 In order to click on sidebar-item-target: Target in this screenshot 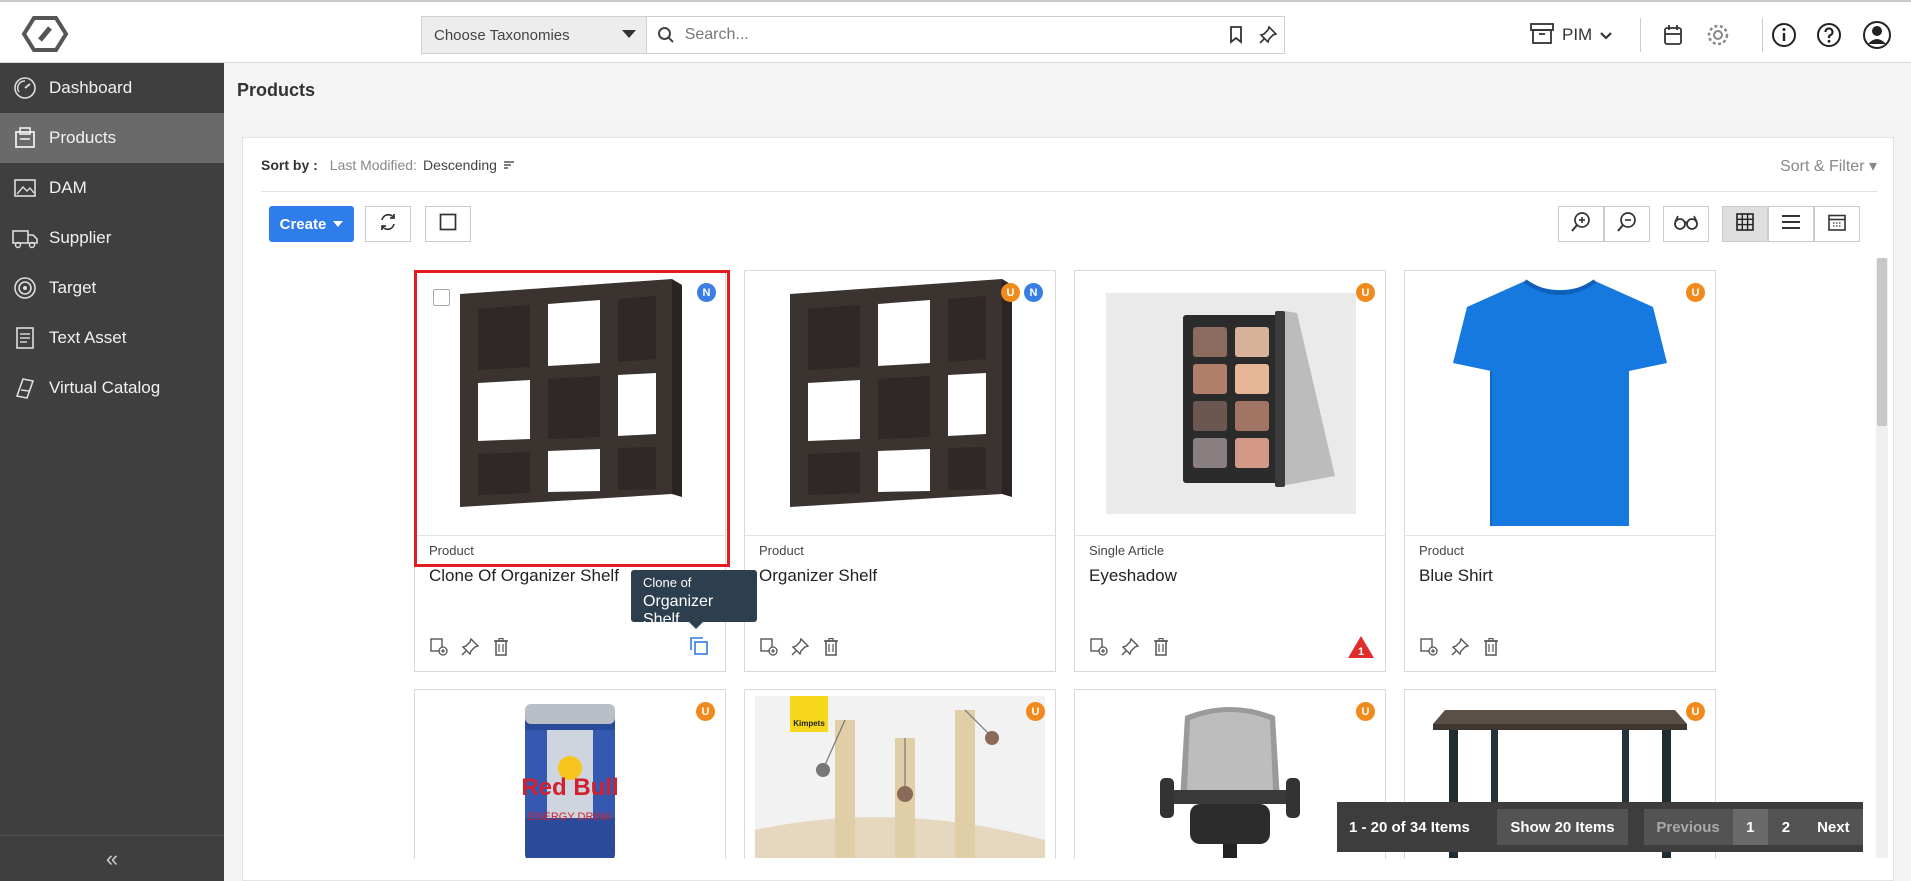, I will do `click(112, 288)`.